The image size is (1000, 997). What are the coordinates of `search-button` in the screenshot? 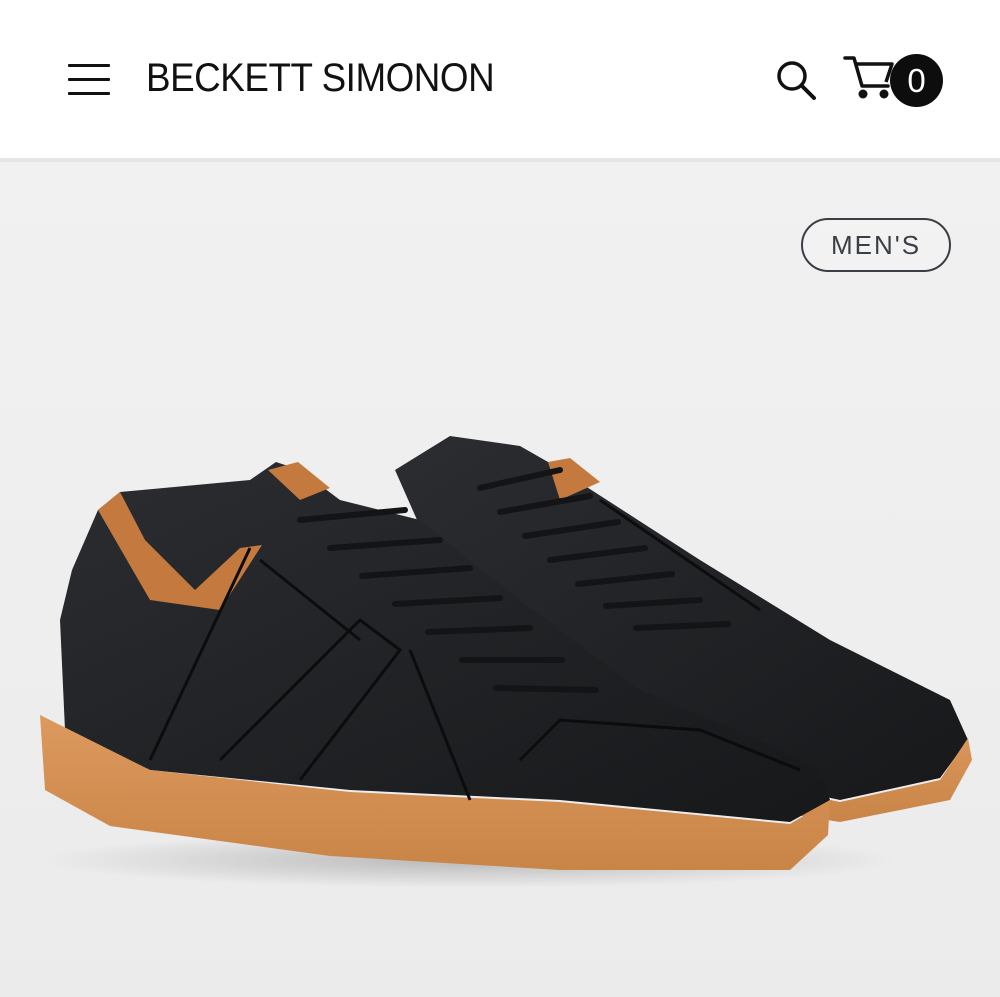 It's located at (797, 81).